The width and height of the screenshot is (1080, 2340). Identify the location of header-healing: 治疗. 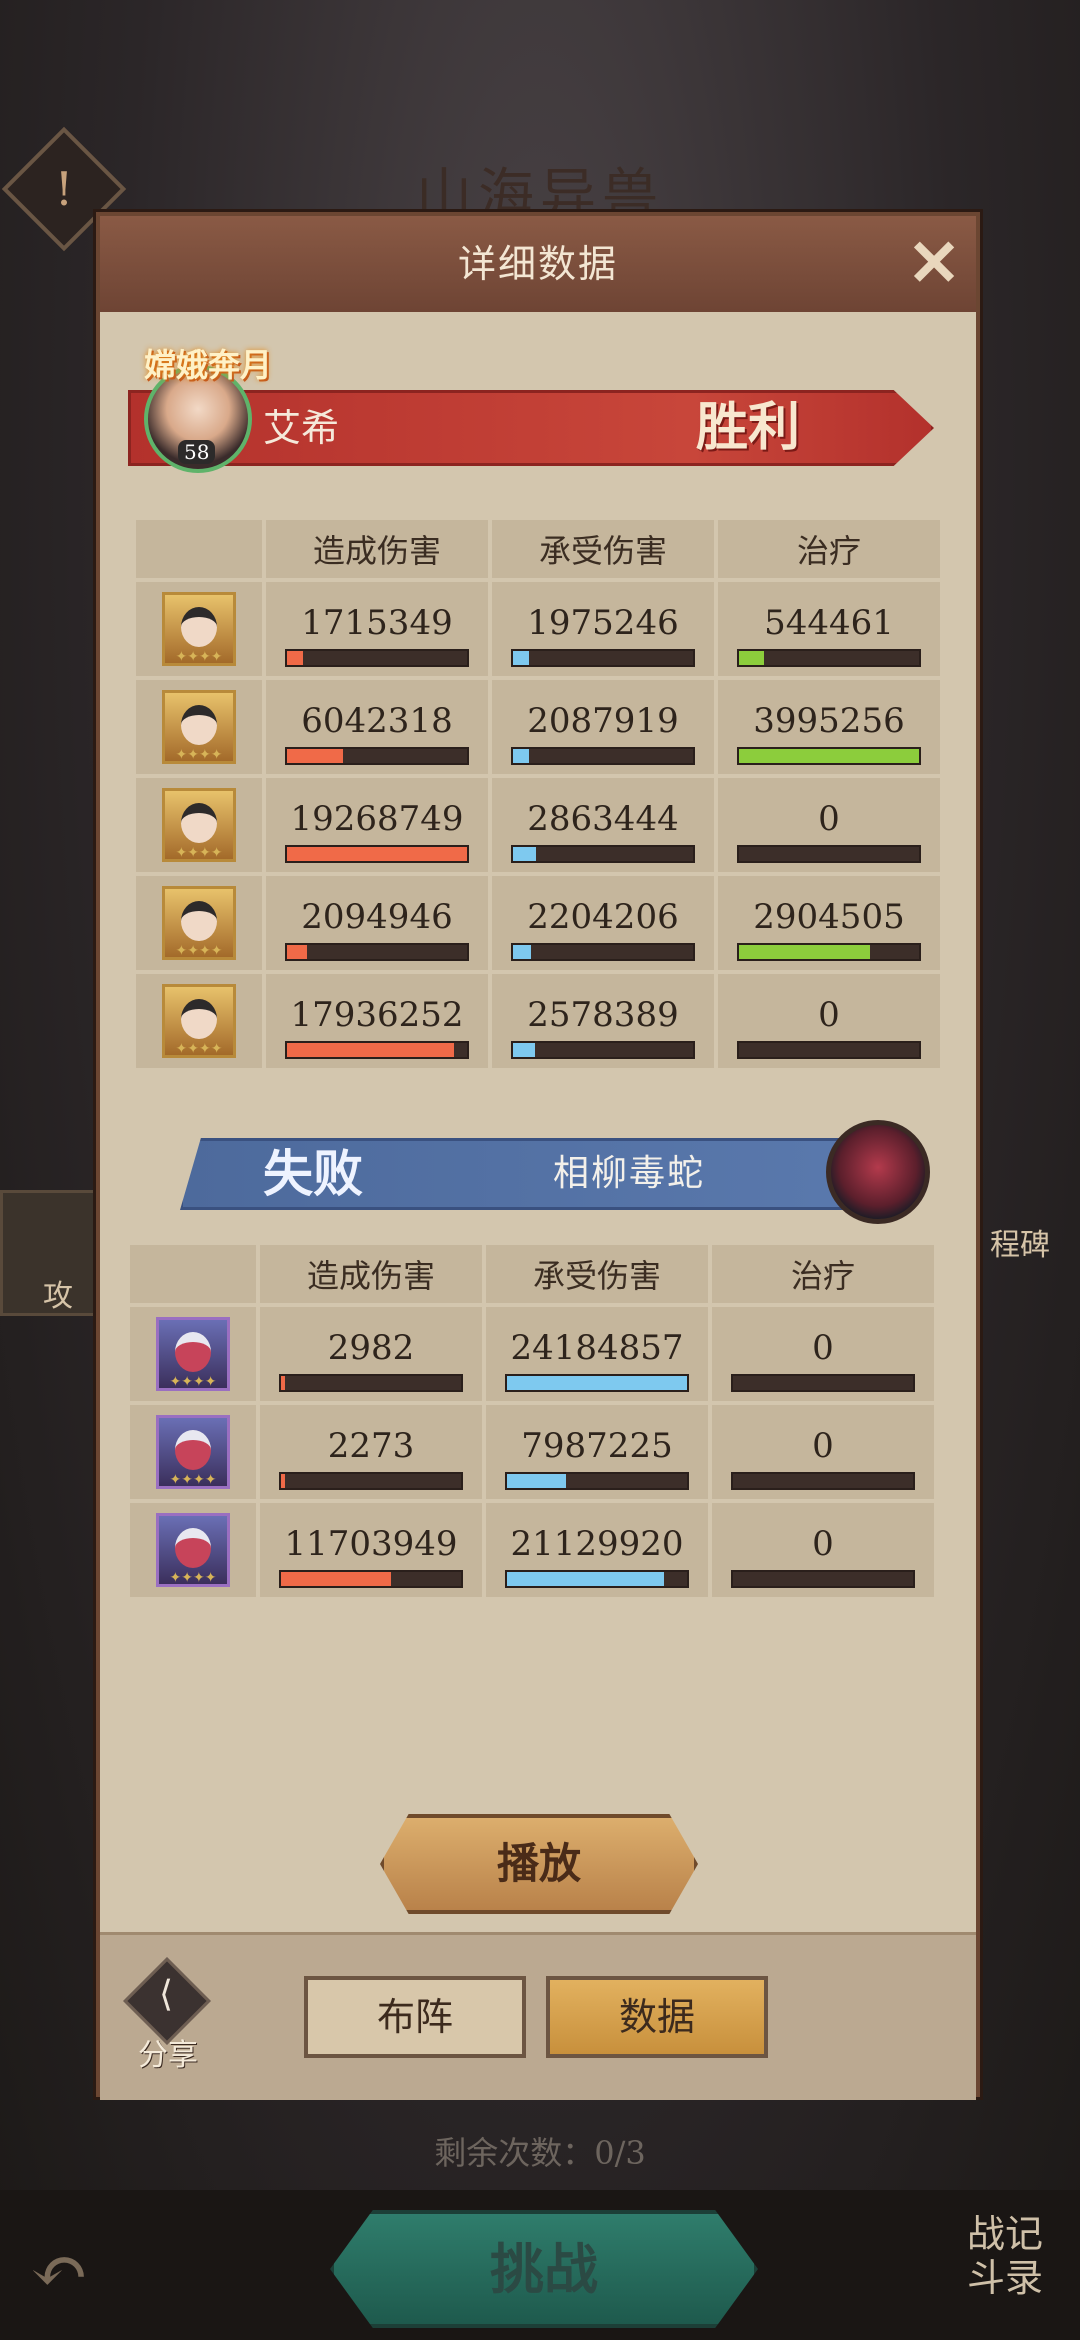
(823, 1274).